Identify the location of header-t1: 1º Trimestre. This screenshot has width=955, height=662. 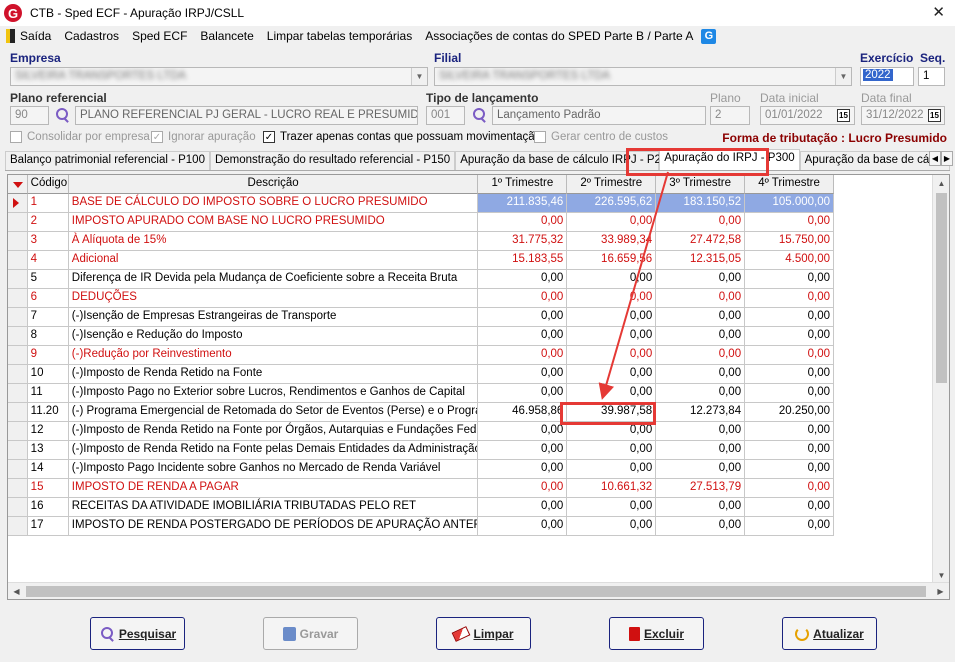
(523, 184).